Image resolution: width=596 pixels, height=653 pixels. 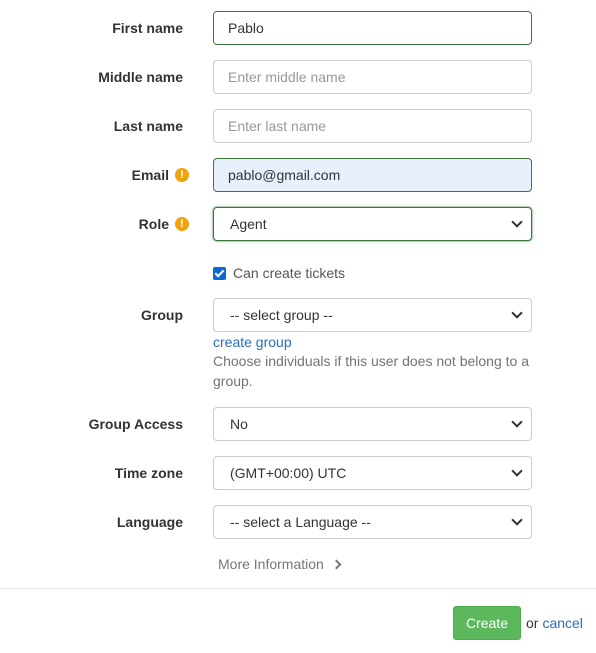 I want to click on group-select: -- select group --, so click(x=372, y=315).